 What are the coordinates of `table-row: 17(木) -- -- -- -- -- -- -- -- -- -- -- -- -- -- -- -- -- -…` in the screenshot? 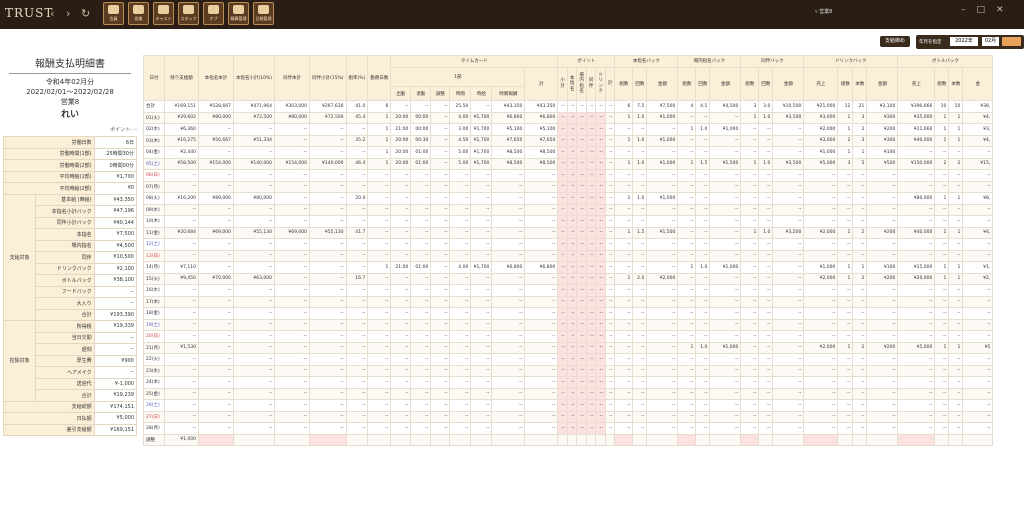 It's located at (568, 301).